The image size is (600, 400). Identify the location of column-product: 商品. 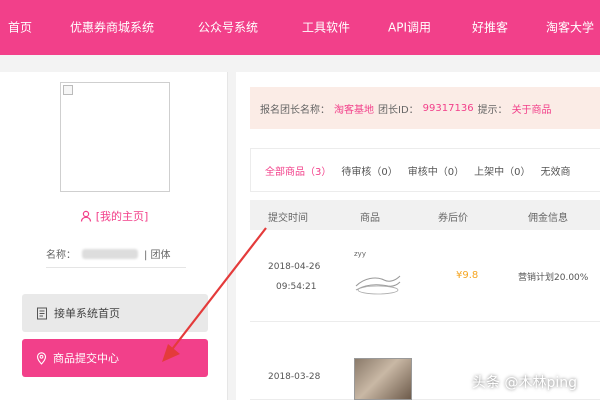
(370, 218).